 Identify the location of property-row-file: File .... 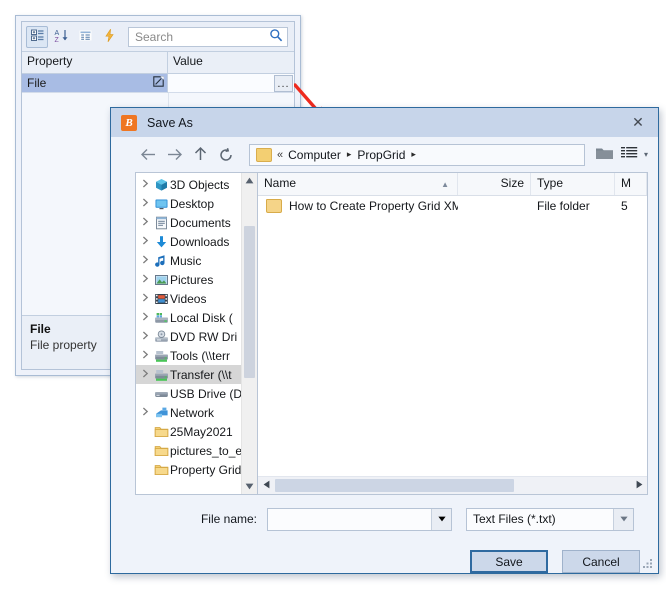
(158, 83).